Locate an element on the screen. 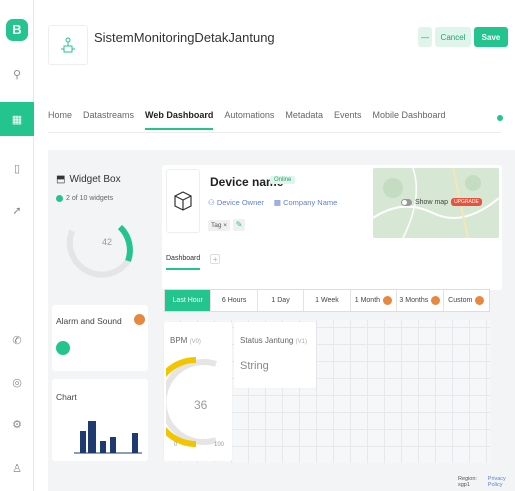 This screenshot has width=515, height=491. bpm-min: 0 is located at coordinates (176, 445).